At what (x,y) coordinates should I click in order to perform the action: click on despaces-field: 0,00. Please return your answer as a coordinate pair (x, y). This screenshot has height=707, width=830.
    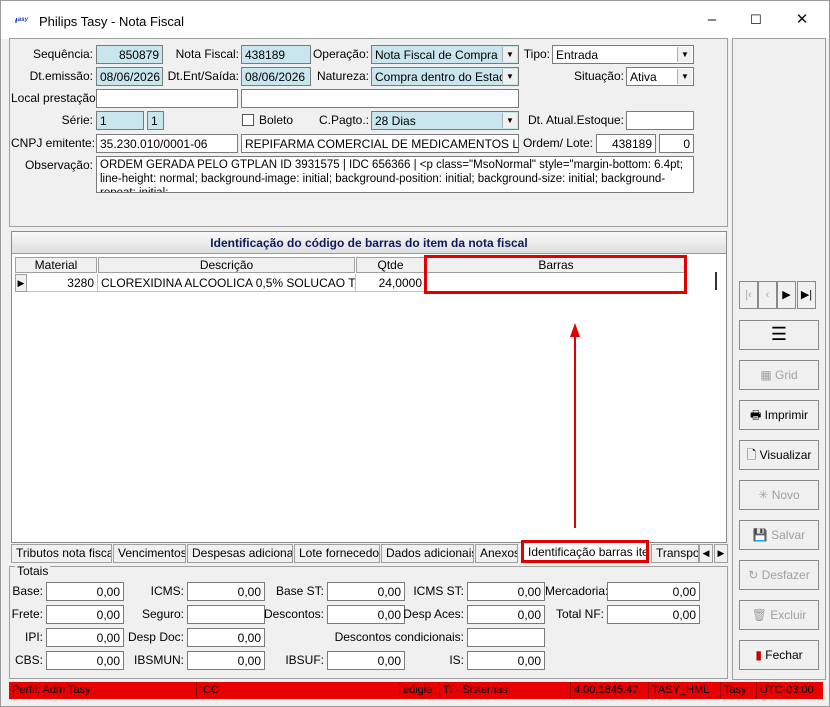
    Looking at the image, I should click on (506, 614).